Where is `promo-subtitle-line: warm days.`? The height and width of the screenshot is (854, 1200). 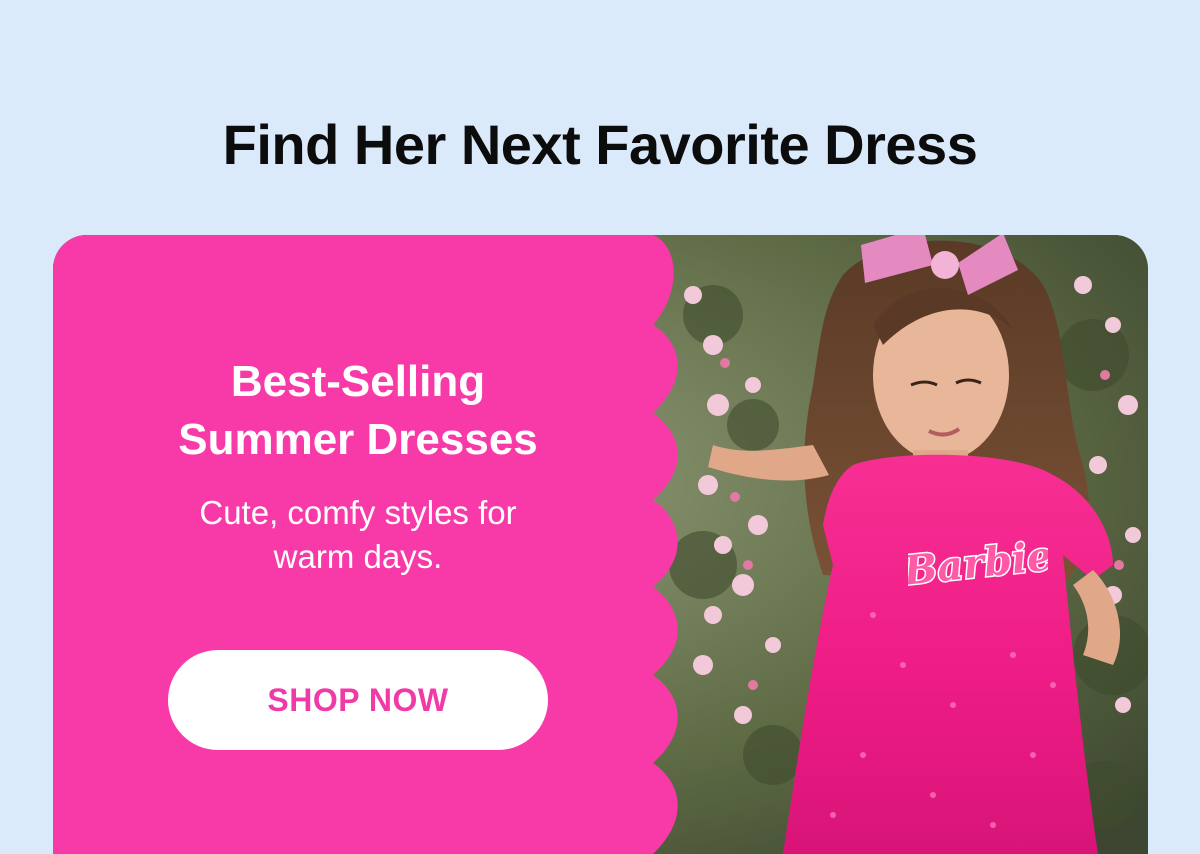 promo-subtitle-line: warm days. is located at coordinates (358, 556).